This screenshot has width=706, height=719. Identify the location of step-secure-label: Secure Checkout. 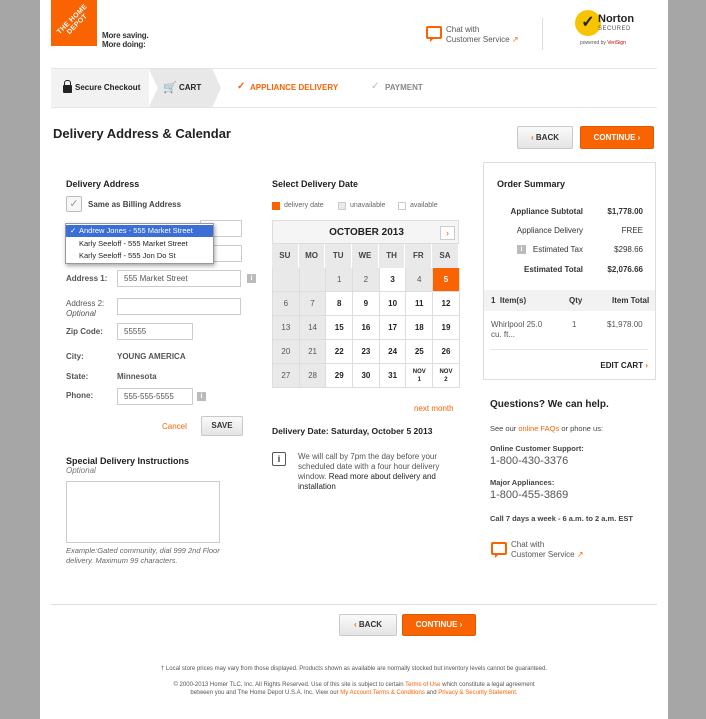
(108, 87).